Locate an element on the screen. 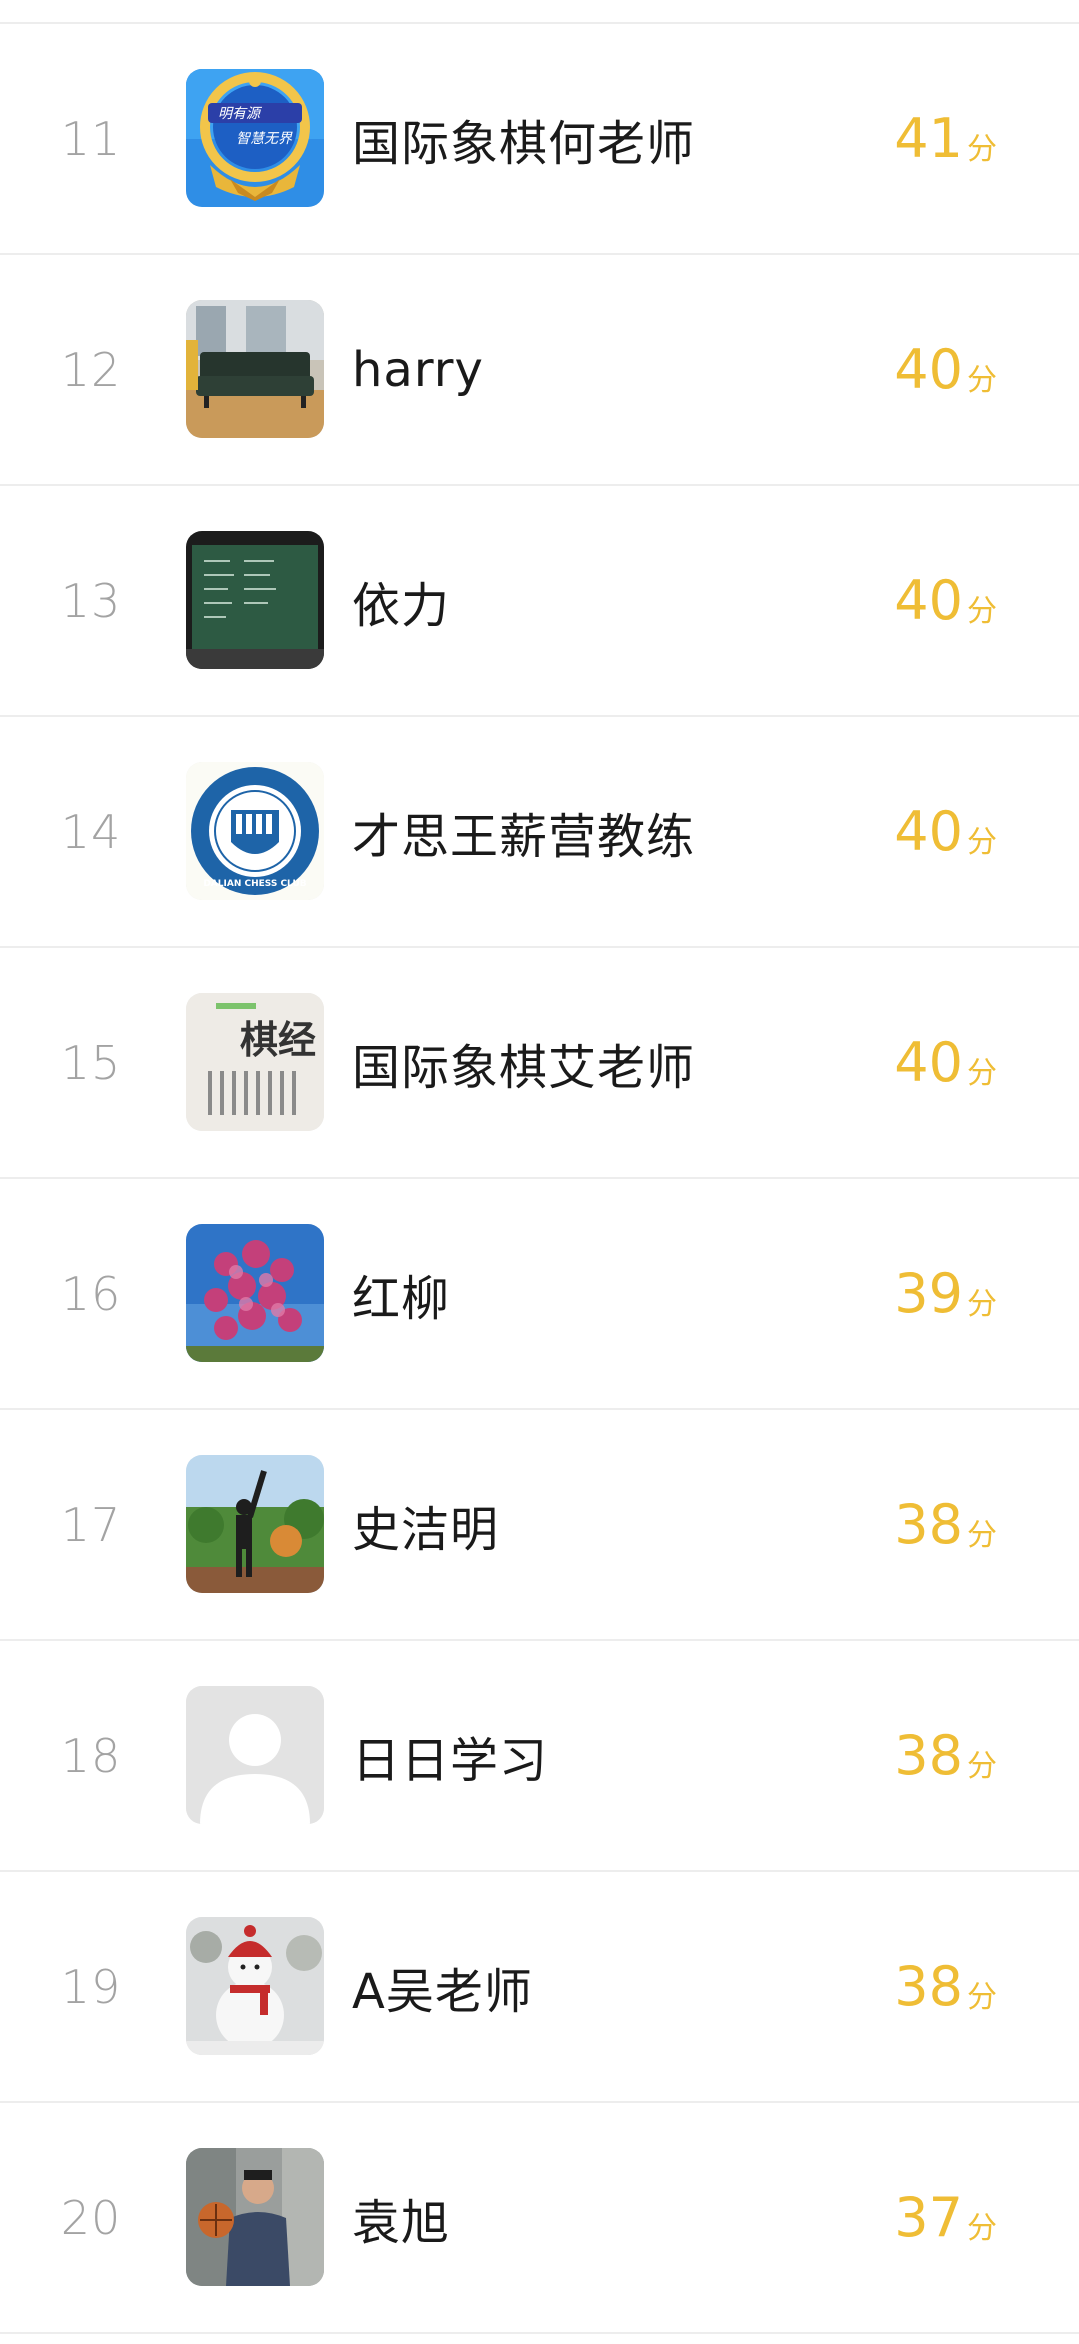 The image size is (1079, 2344). user-name: 袁旭 is located at coordinates (401, 2222).